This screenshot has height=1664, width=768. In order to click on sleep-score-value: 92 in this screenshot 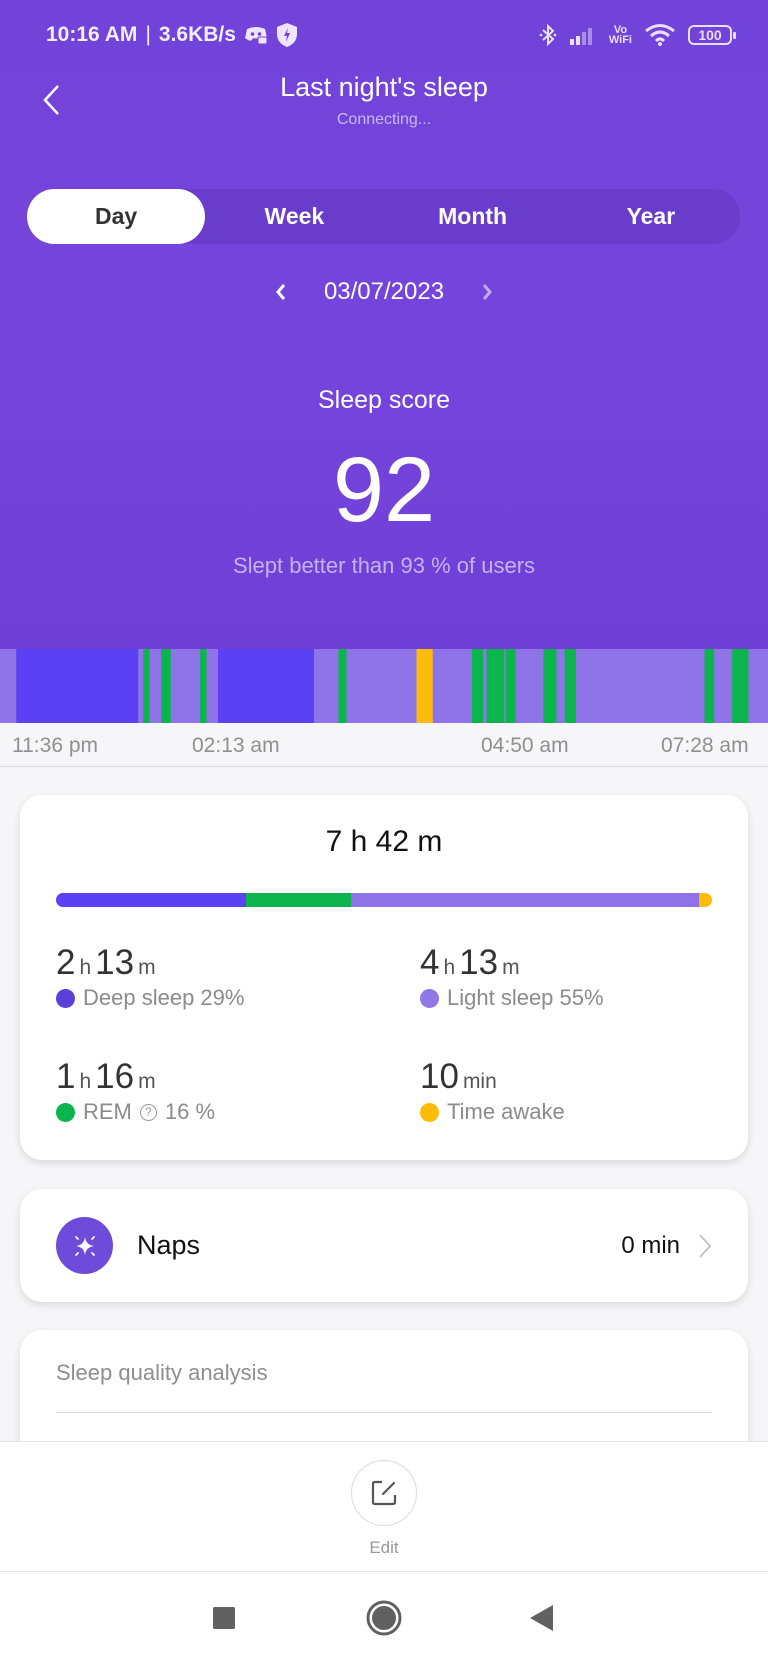, I will do `click(384, 490)`.